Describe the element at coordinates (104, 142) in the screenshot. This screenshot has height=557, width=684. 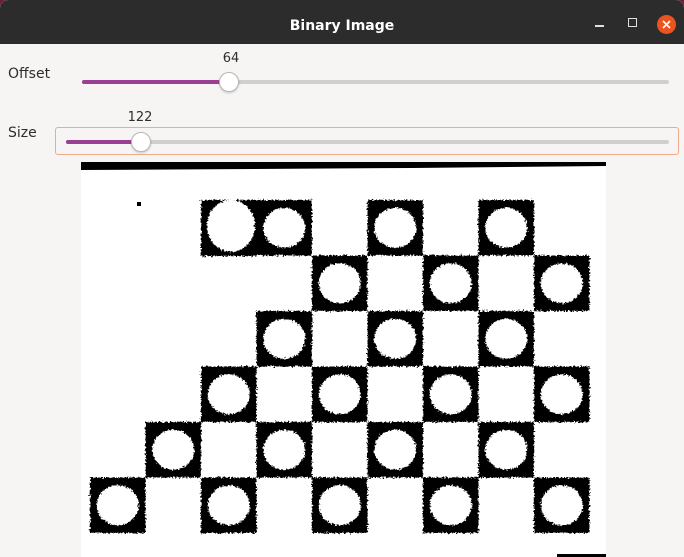
I see `size-slider-fill` at that location.